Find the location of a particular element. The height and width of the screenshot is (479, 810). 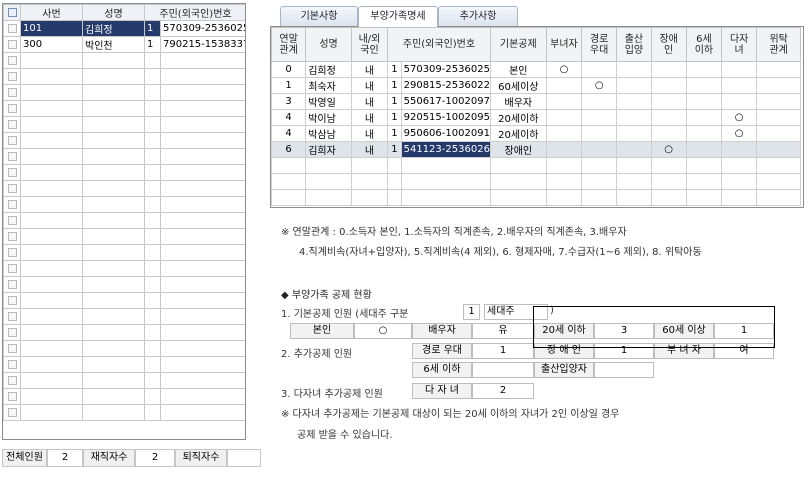

dependents-column-header: 연말 관계 is located at coordinates (289, 44).